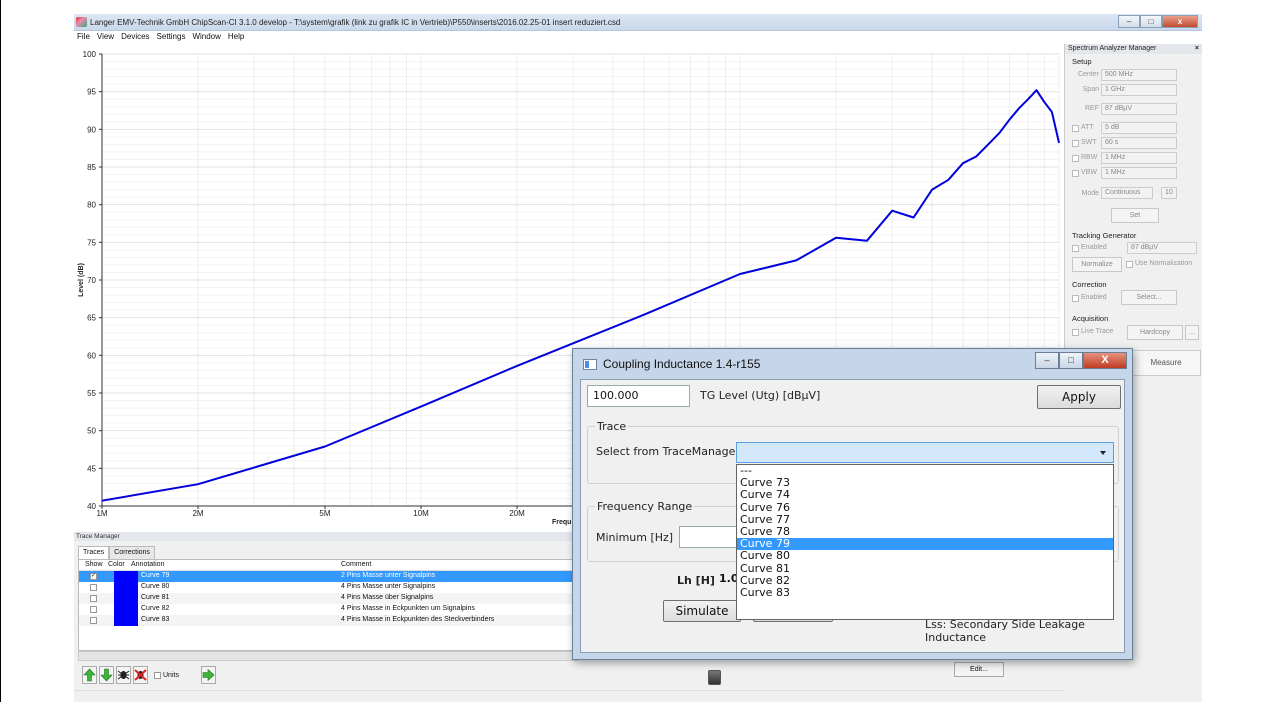  What do you see at coordinates (925, 531) in the screenshot?
I see `dropdown-option: Curve 78` at bounding box center [925, 531].